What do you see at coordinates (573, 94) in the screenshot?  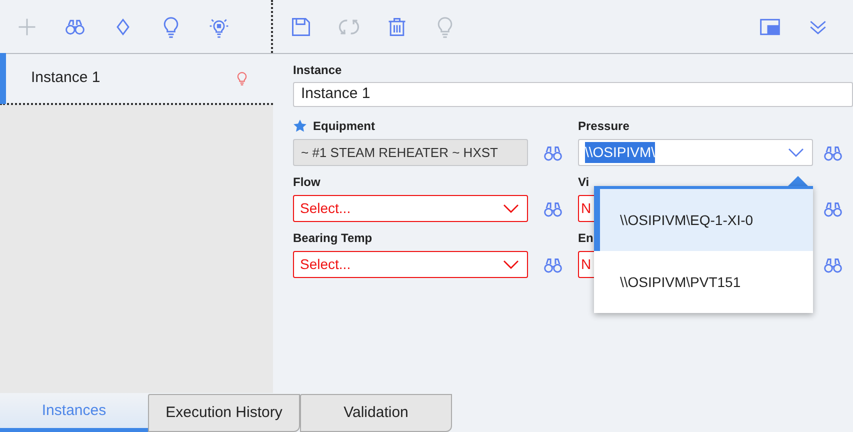 I see `input-field: Instance 1` at bounding box center [573, 94].